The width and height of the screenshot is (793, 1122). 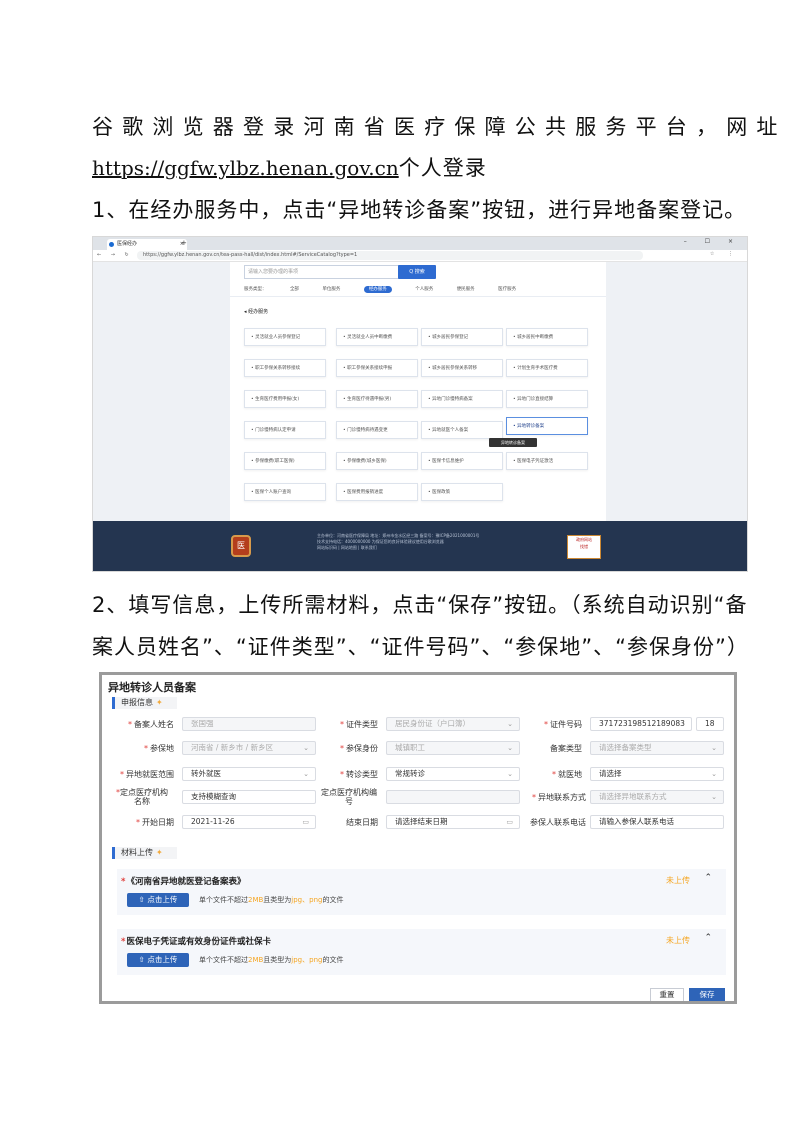 What do you see at coordinates (462, 430) in the screenshot?
I see `service-item: • 异地就医个人备案` at bounding box center [462, 430].